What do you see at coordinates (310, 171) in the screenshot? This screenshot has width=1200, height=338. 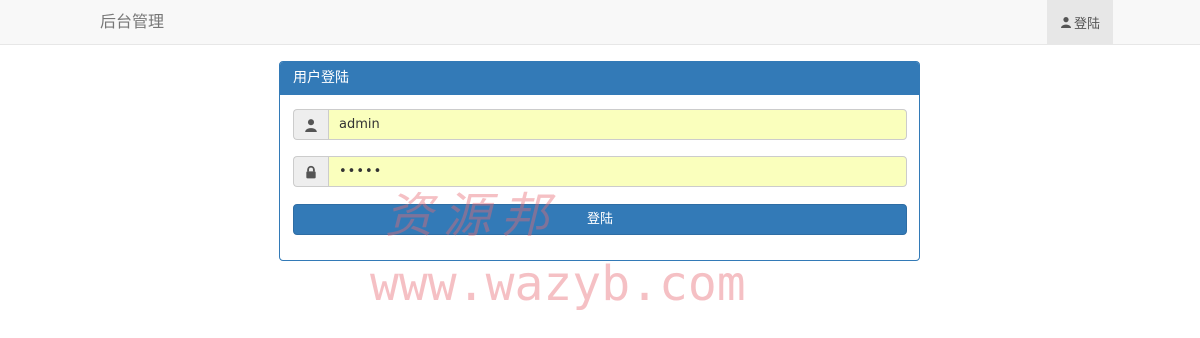 I see `lock-icon` at bounding box center [310, 171].